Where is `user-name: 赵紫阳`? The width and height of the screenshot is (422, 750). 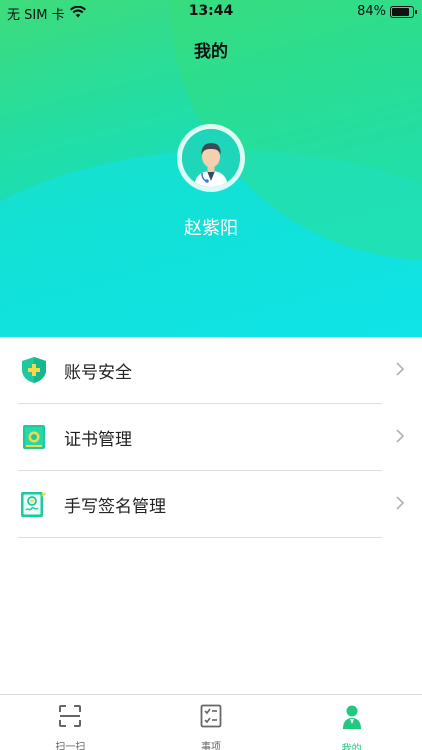
user-name: 赵紫阳 is located at coordinates (211, 228).